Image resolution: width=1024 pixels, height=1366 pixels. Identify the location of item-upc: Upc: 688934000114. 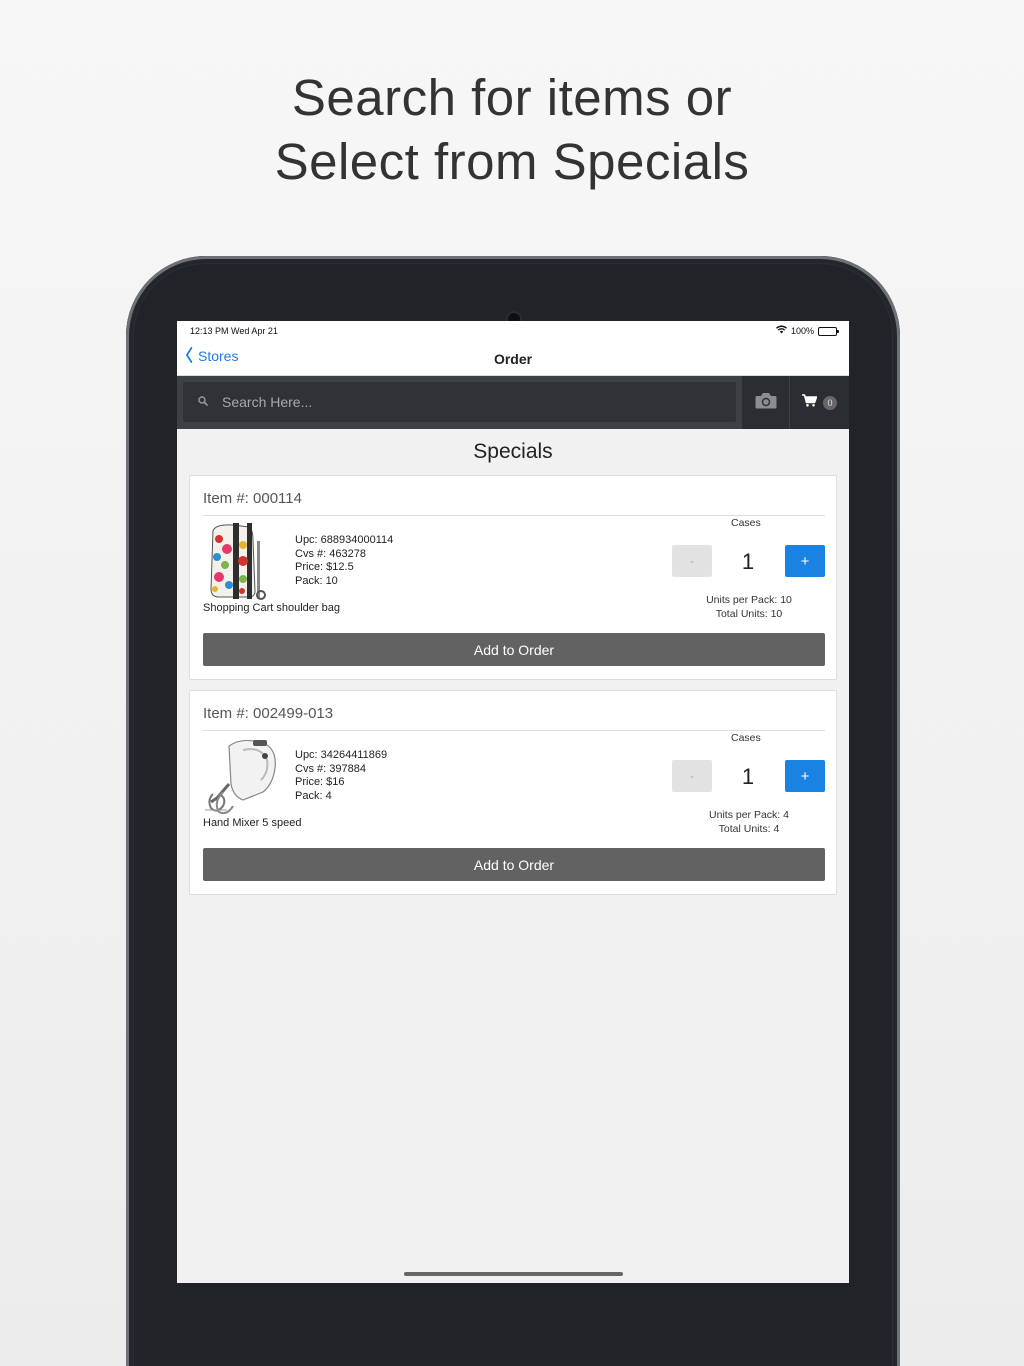
(344, 540).